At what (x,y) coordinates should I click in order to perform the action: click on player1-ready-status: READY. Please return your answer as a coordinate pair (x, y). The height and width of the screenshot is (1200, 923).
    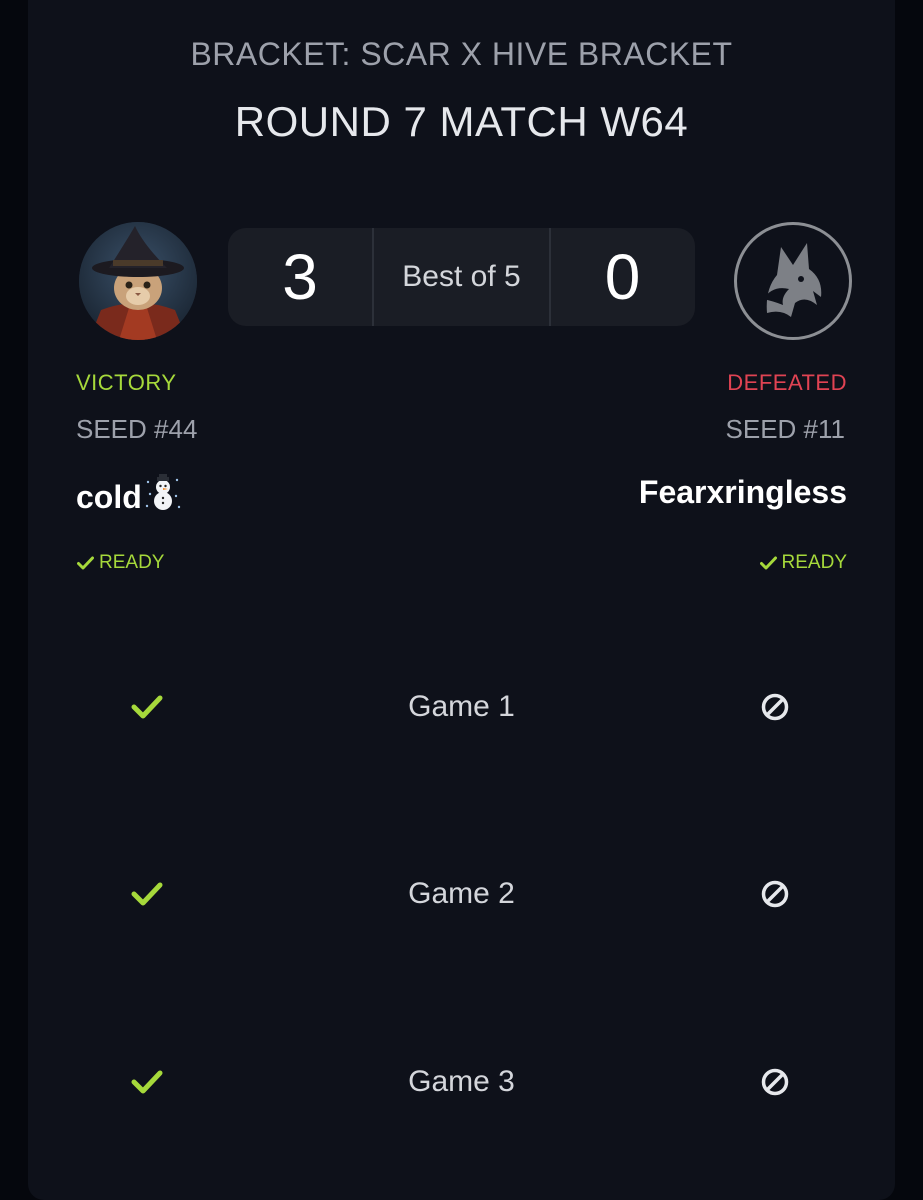
    Looking at the image, I should click on (120, 563).